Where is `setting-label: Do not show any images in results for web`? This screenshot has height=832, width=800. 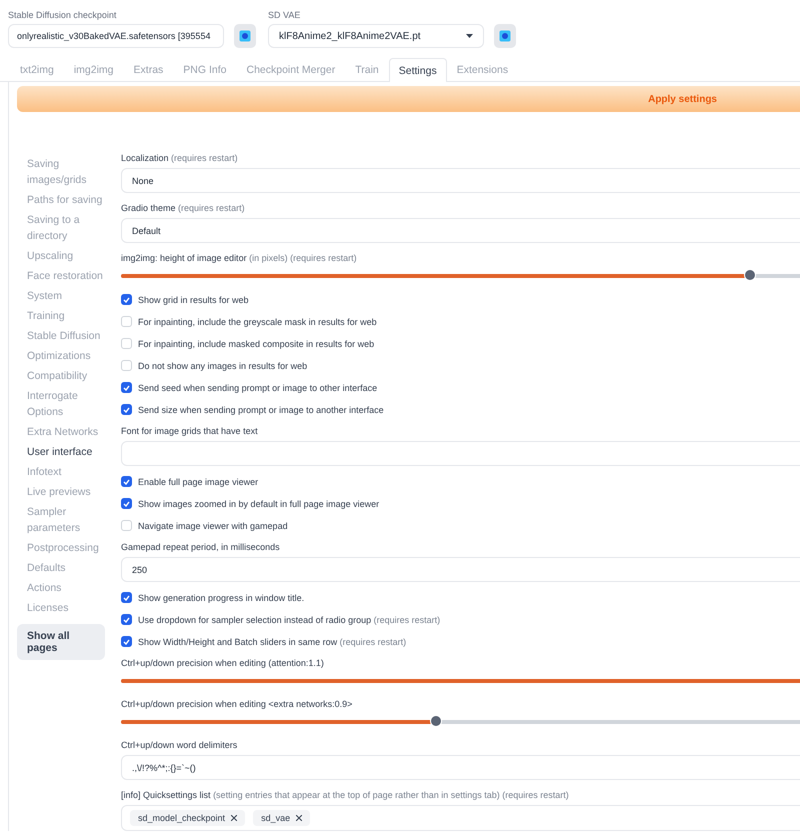
setting-label: Do not show any images in results for web is located at coordinates (223, 365).